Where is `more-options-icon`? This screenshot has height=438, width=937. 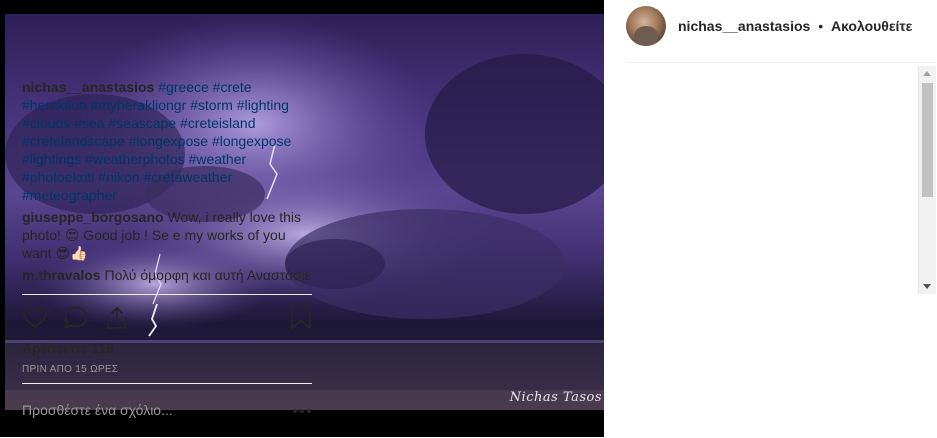 more-options-icon is located at coordinates (302, 410).